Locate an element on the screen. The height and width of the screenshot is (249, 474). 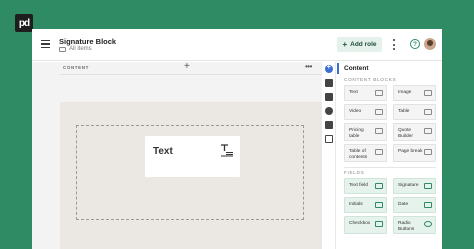
block-quote-builder: Quote Builder is located at coordinates (414, 132).